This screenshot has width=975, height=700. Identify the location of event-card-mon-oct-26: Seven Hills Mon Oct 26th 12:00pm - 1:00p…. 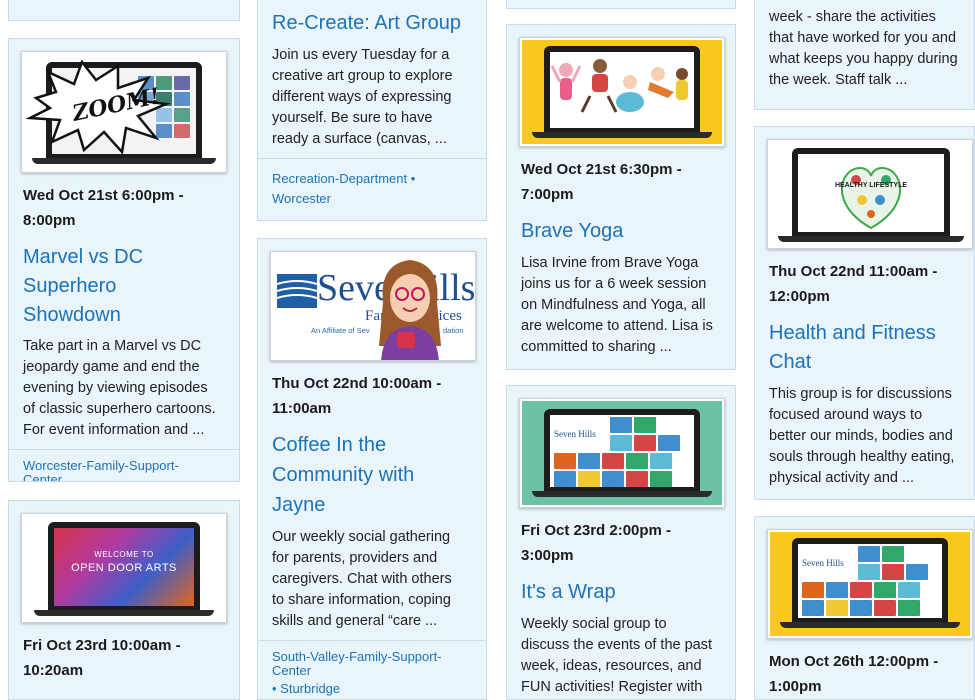
(864, 608).